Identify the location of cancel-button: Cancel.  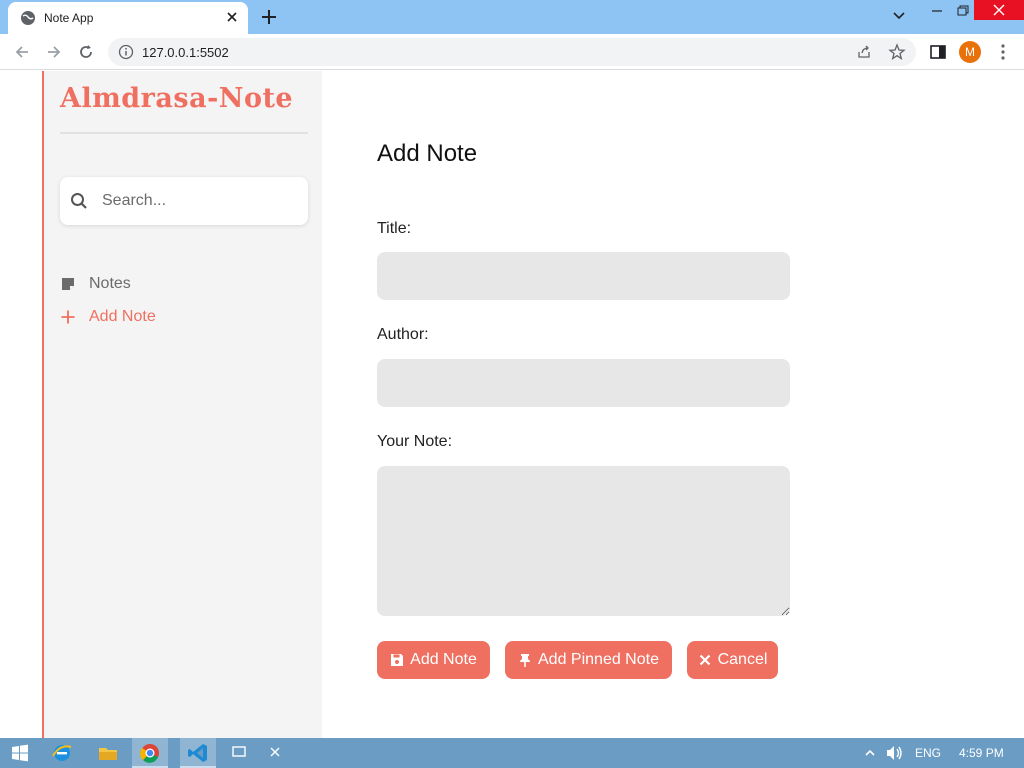
(732, 660).